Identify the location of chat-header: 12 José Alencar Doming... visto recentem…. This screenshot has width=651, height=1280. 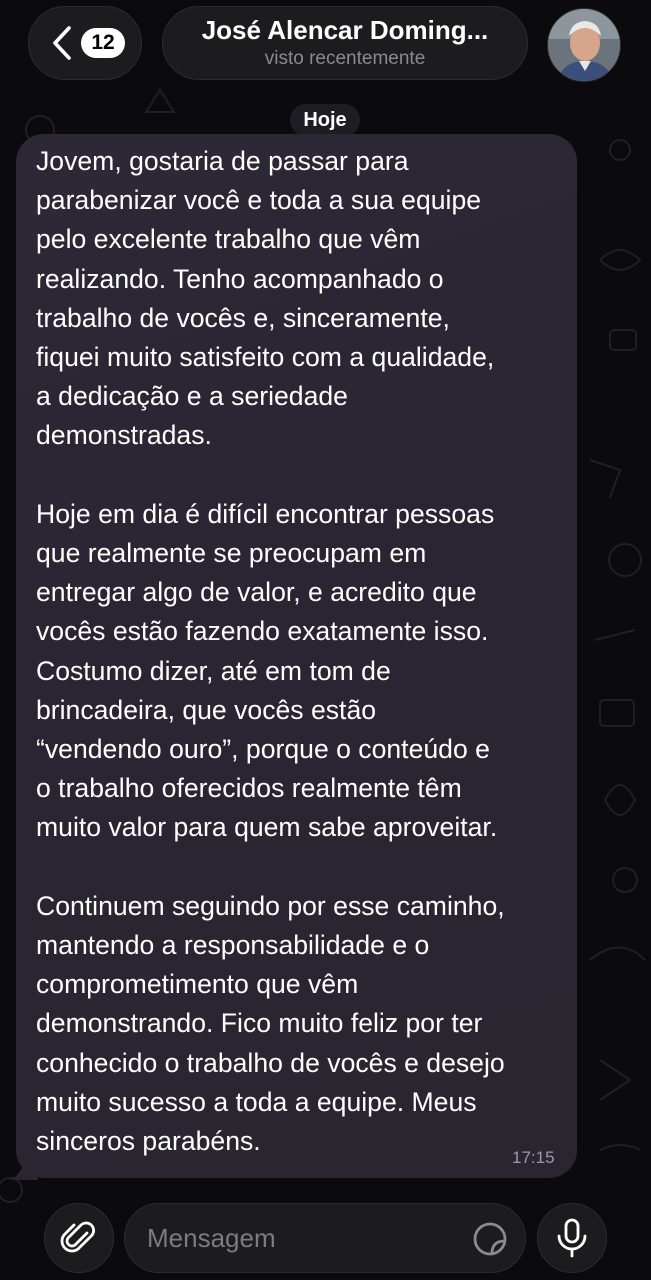
(325, 45).